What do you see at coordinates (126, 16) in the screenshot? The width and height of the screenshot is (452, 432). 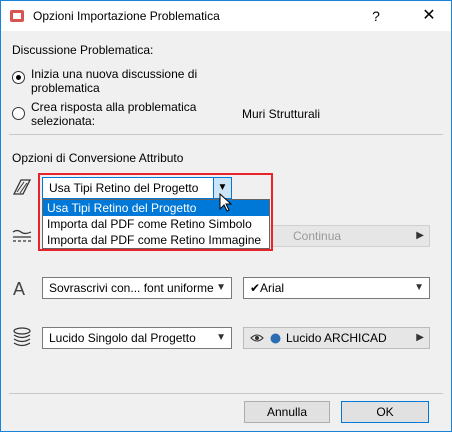 I see `window-title: Opzioni Importazione Problematica` at bounding box center [126, 16].